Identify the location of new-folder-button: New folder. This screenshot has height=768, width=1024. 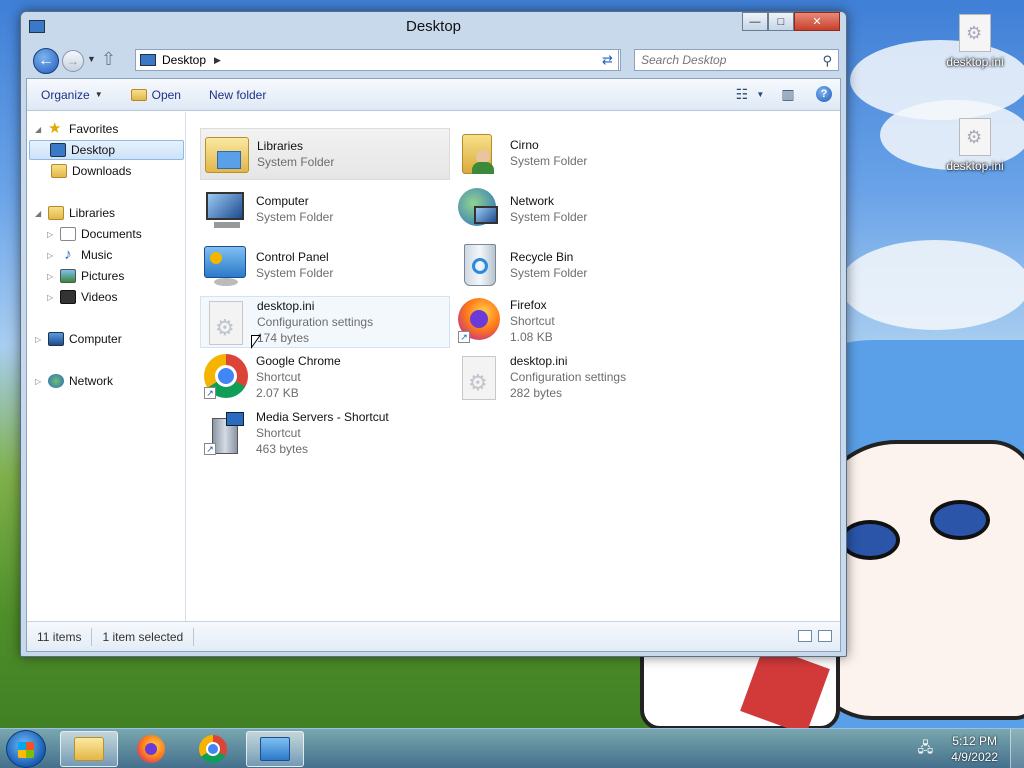
(237, 95).